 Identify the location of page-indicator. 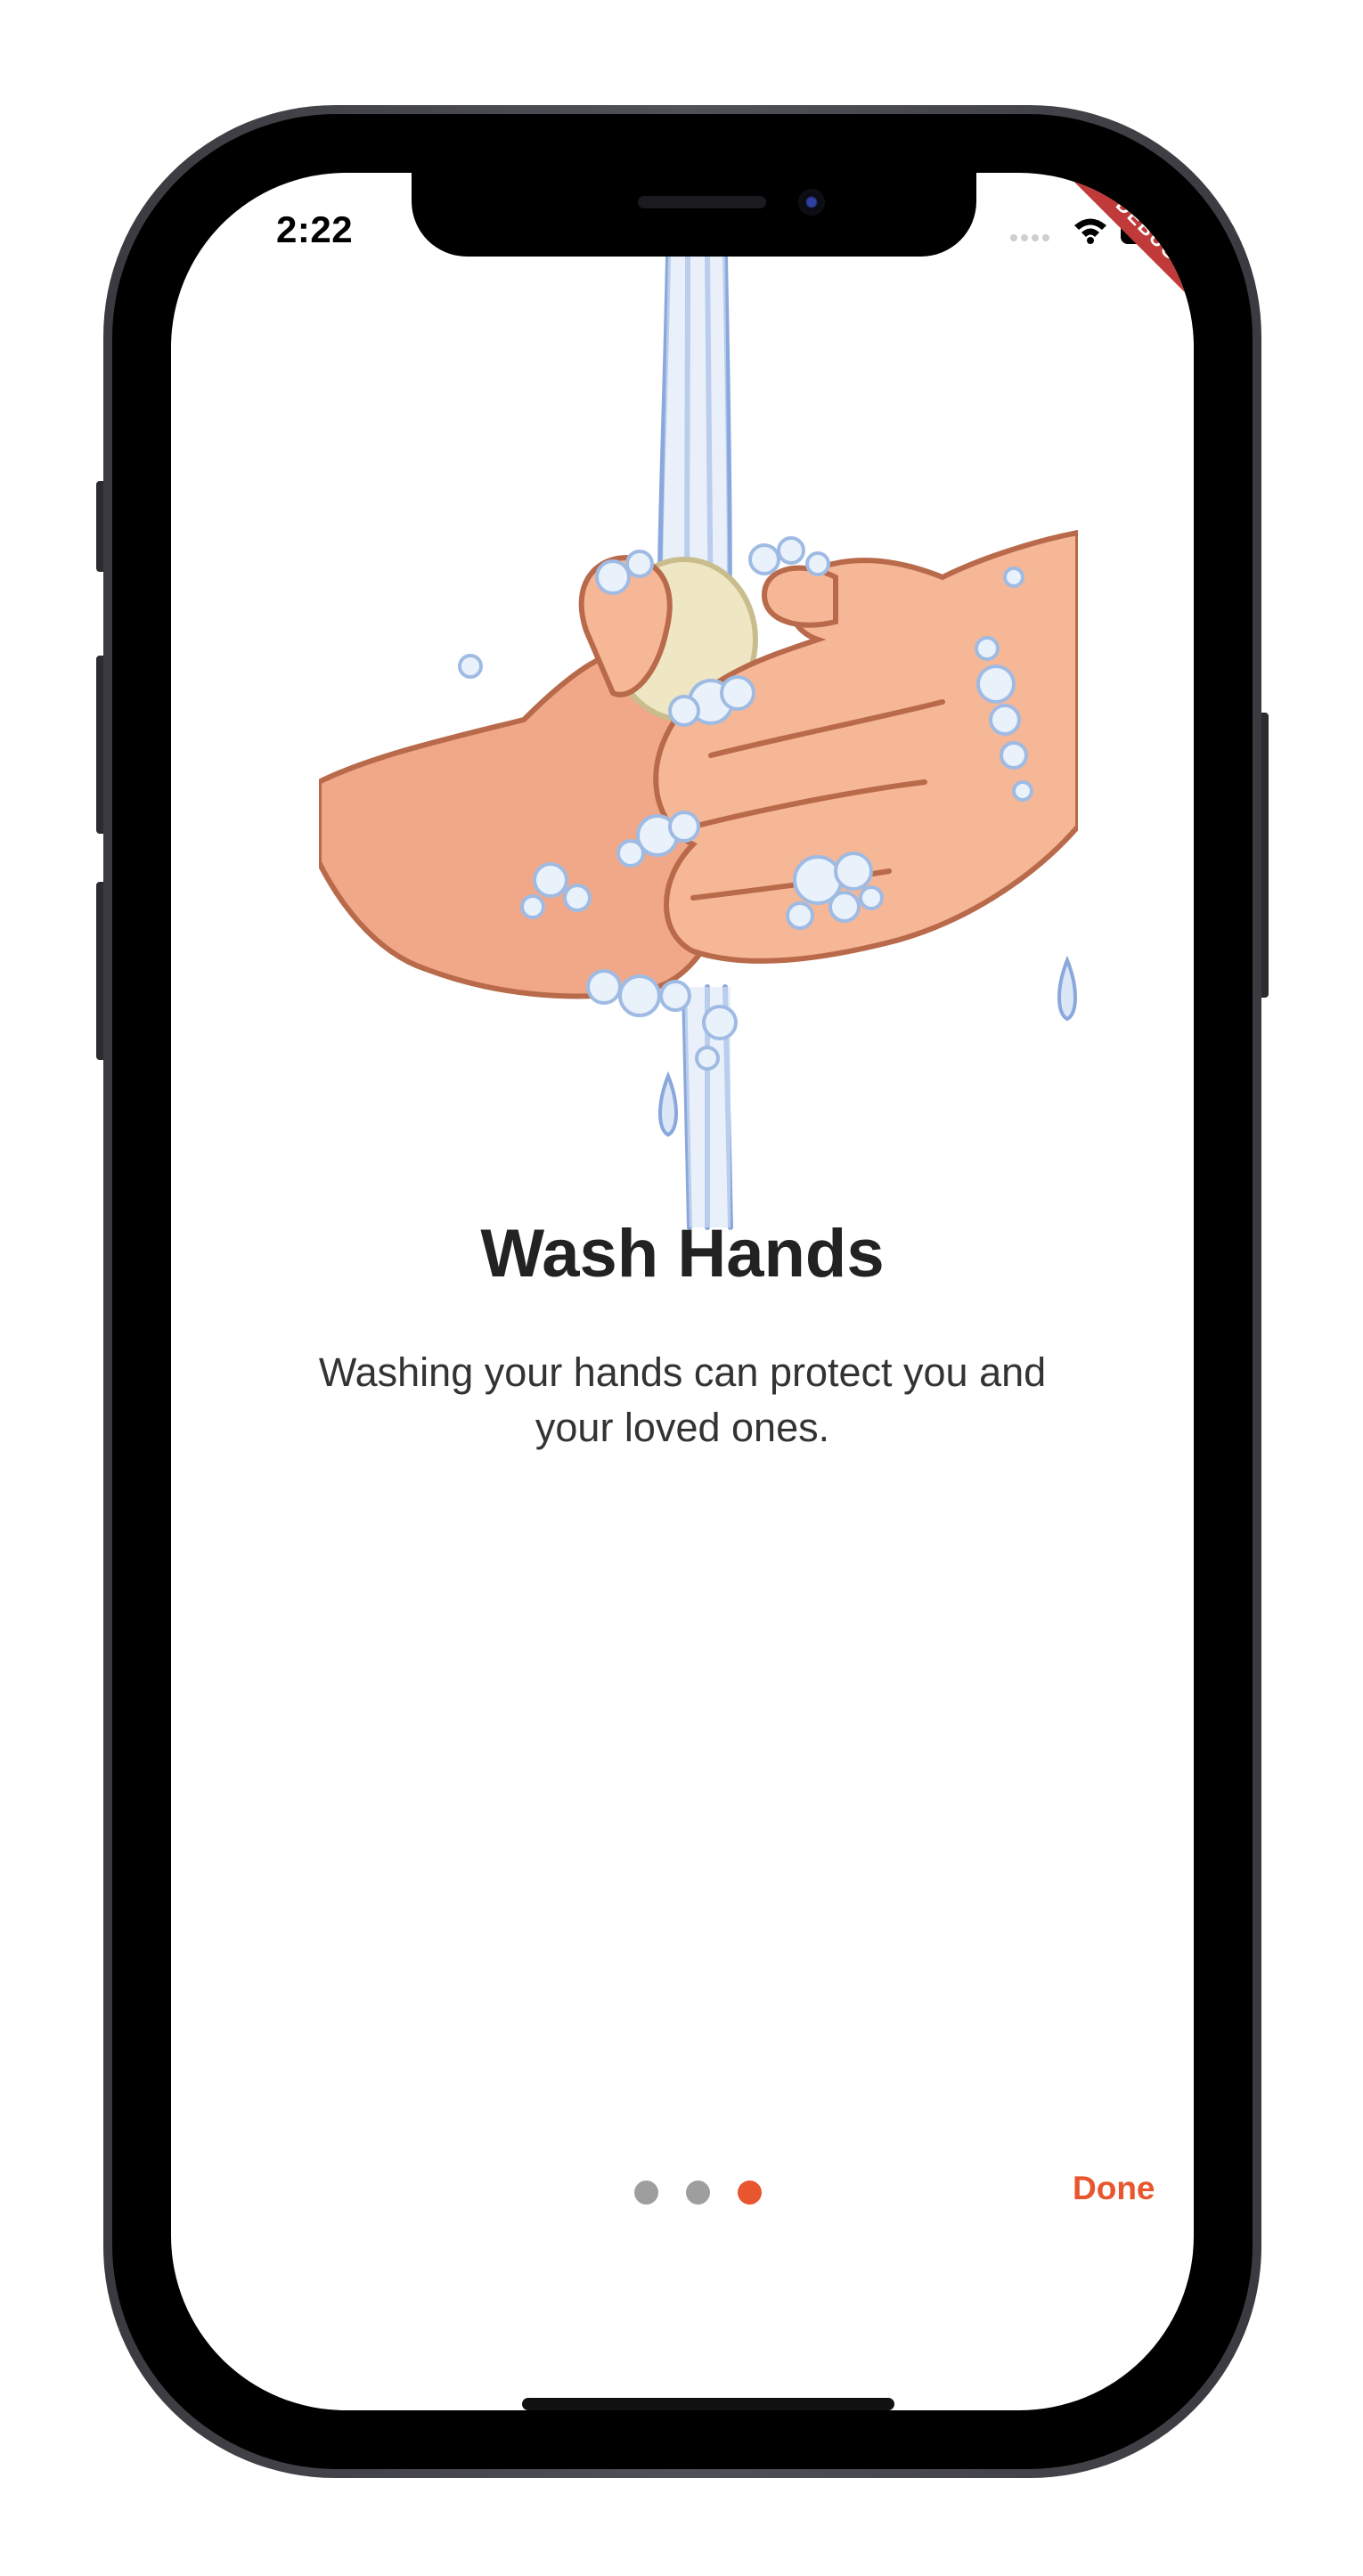
(705, 2194).